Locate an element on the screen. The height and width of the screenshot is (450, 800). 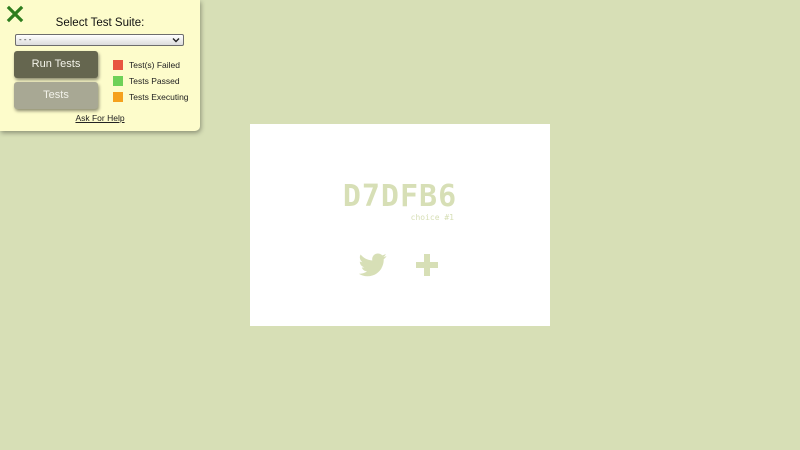
run-tests-button: Run Tests is located at coordinates (56, 64).